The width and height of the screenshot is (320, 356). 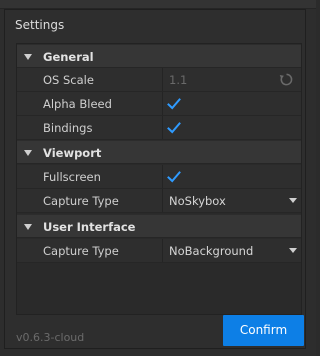 What do you see at coordinates (50, 337) in the screenshot?
I see `version-label: v0.6.3-cloud` at bounding box center [50, 337].